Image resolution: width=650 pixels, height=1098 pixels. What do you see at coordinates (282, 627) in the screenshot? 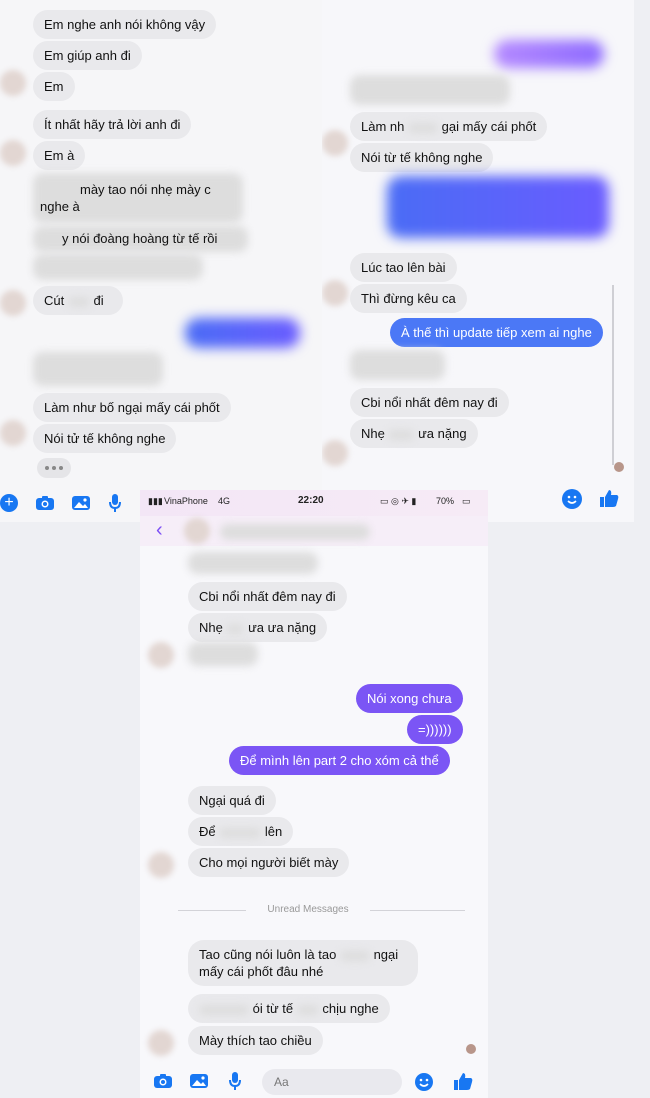
I see `message-fragment: ưa ưa nặng` at bounding box center [282, 627].